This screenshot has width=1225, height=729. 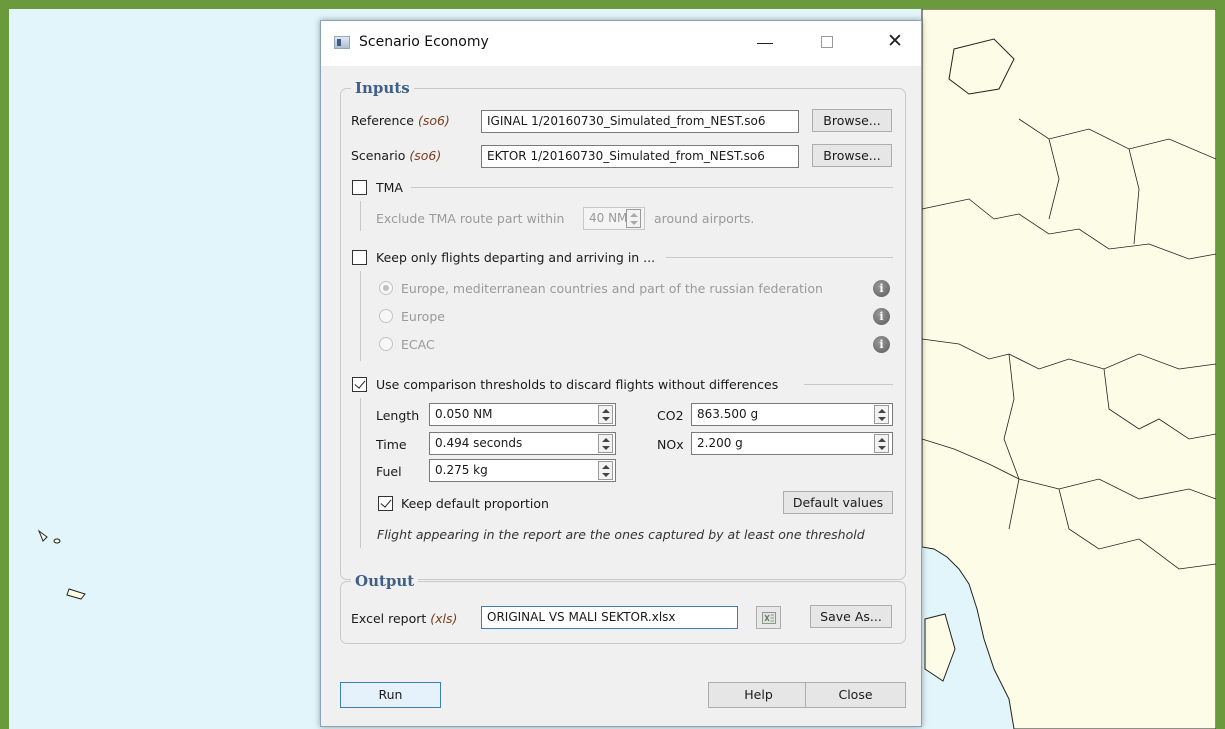 I want to click on length-spinner, so click(x=605, y=414).